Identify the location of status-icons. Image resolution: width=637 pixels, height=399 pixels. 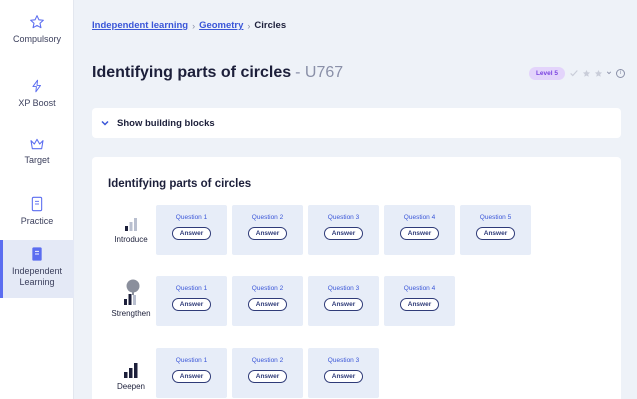
(590, 73).